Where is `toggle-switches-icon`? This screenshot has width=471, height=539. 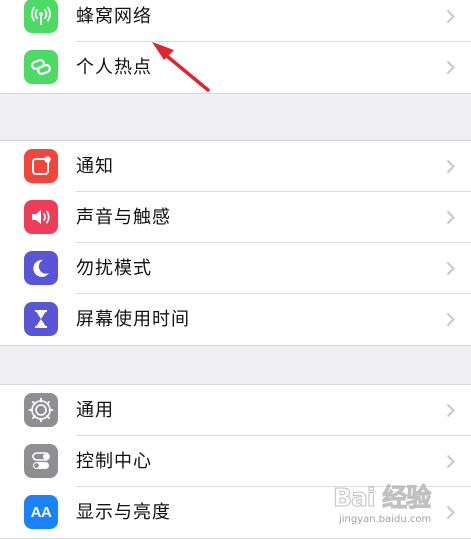 toggle-switches-icon is located at coordinates (41, 461).